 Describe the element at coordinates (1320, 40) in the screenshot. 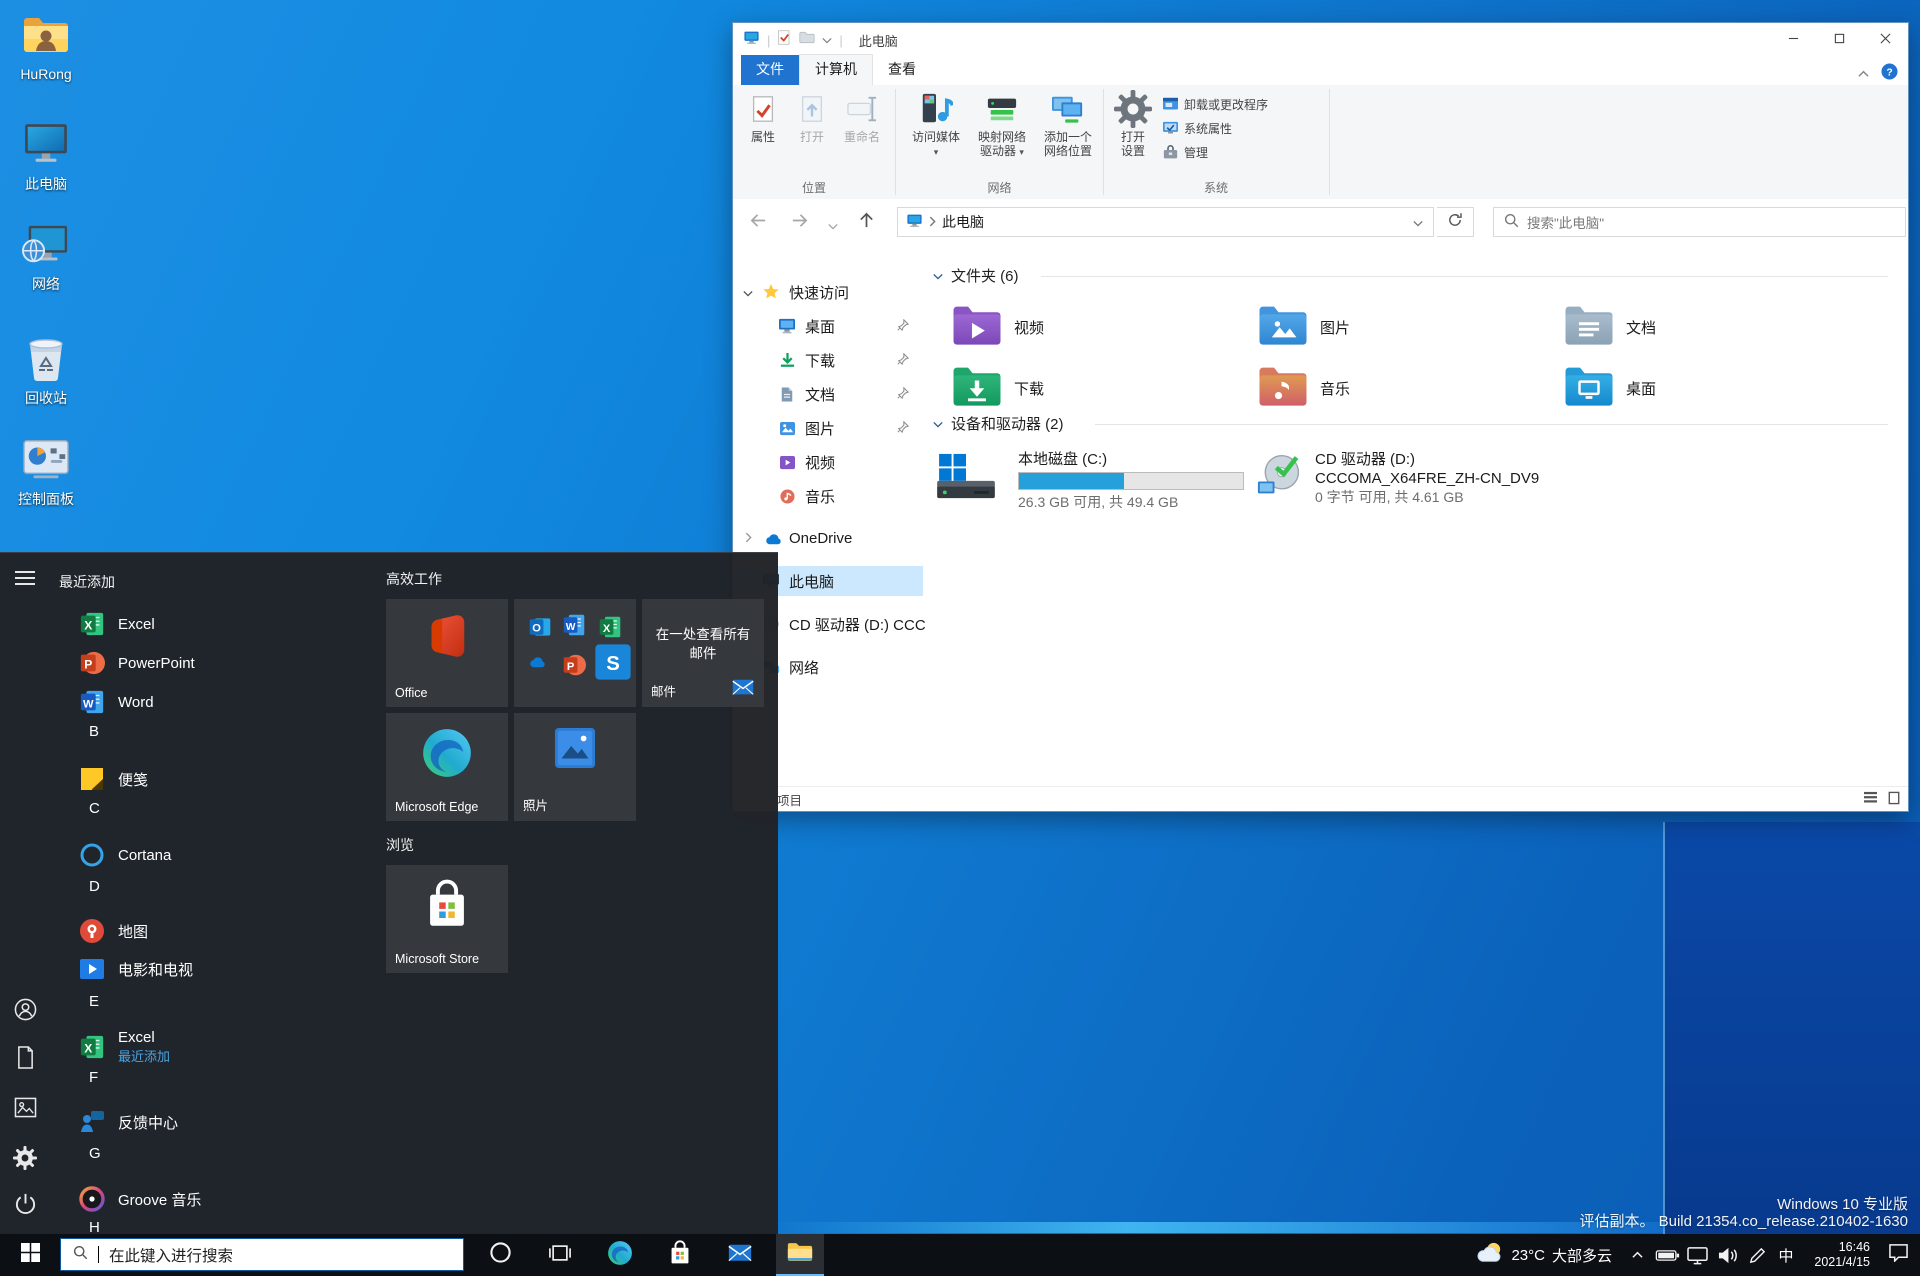

I see `title-bar: | | 此电脑` at that location.